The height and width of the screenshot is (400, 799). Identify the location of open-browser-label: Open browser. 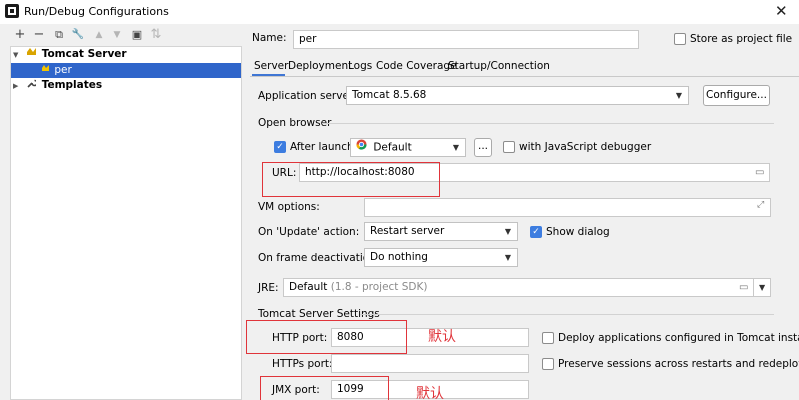
(295, 123).